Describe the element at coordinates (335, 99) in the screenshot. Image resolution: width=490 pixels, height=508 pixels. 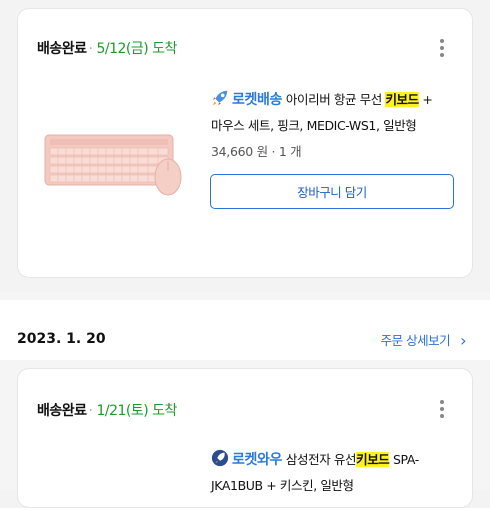
I see `product-title-prefix: 아이리버 항균 무선` at that location.